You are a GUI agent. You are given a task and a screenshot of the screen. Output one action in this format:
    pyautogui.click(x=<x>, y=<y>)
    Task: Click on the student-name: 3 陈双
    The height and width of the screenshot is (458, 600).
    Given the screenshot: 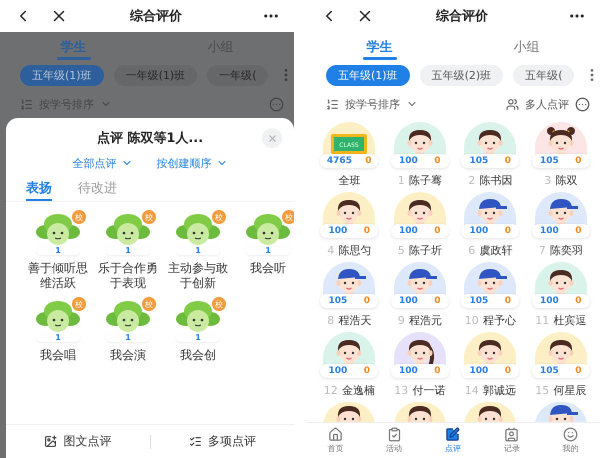 What is the action you would take?
    pyautogui.click(x=561, y=180)
    